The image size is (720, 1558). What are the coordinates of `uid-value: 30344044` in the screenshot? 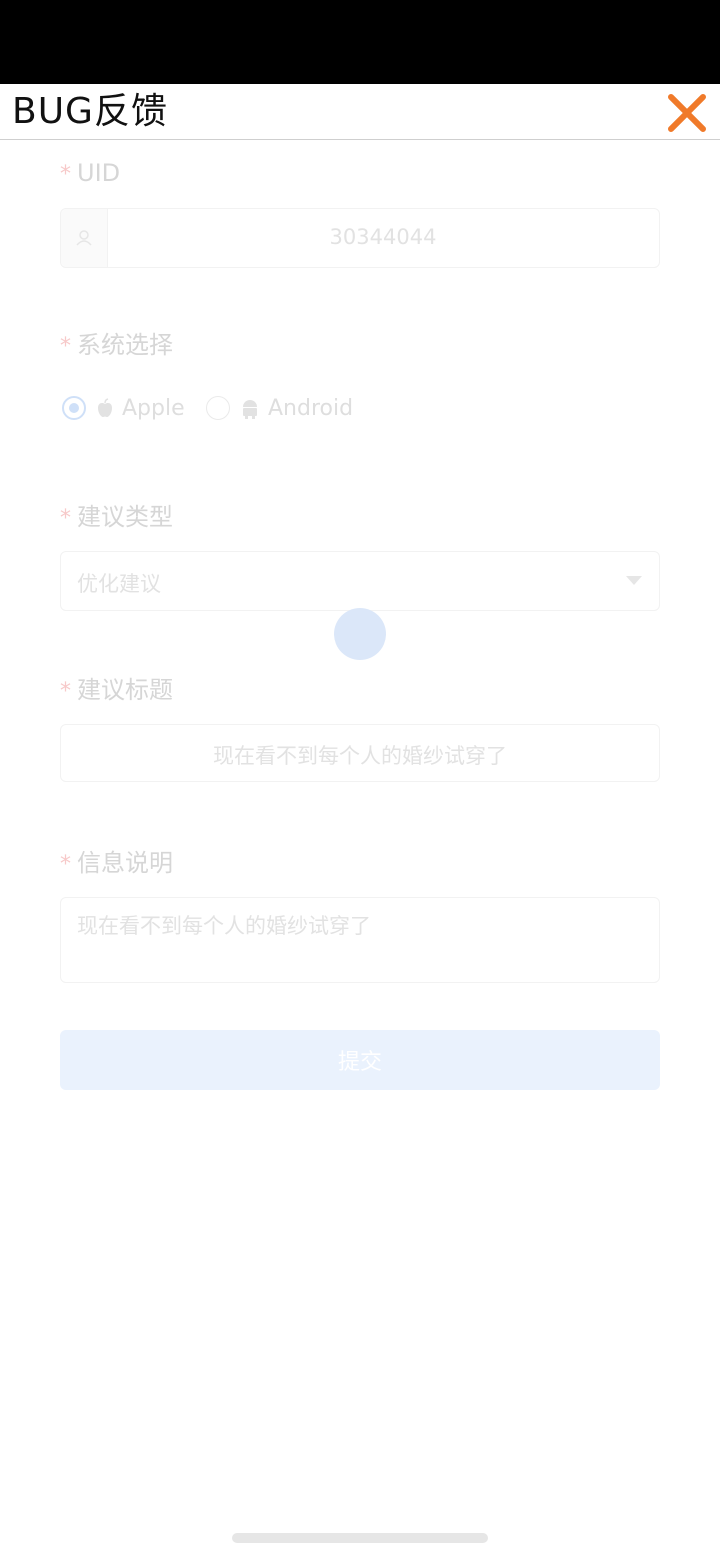 It's located at (383, 237).